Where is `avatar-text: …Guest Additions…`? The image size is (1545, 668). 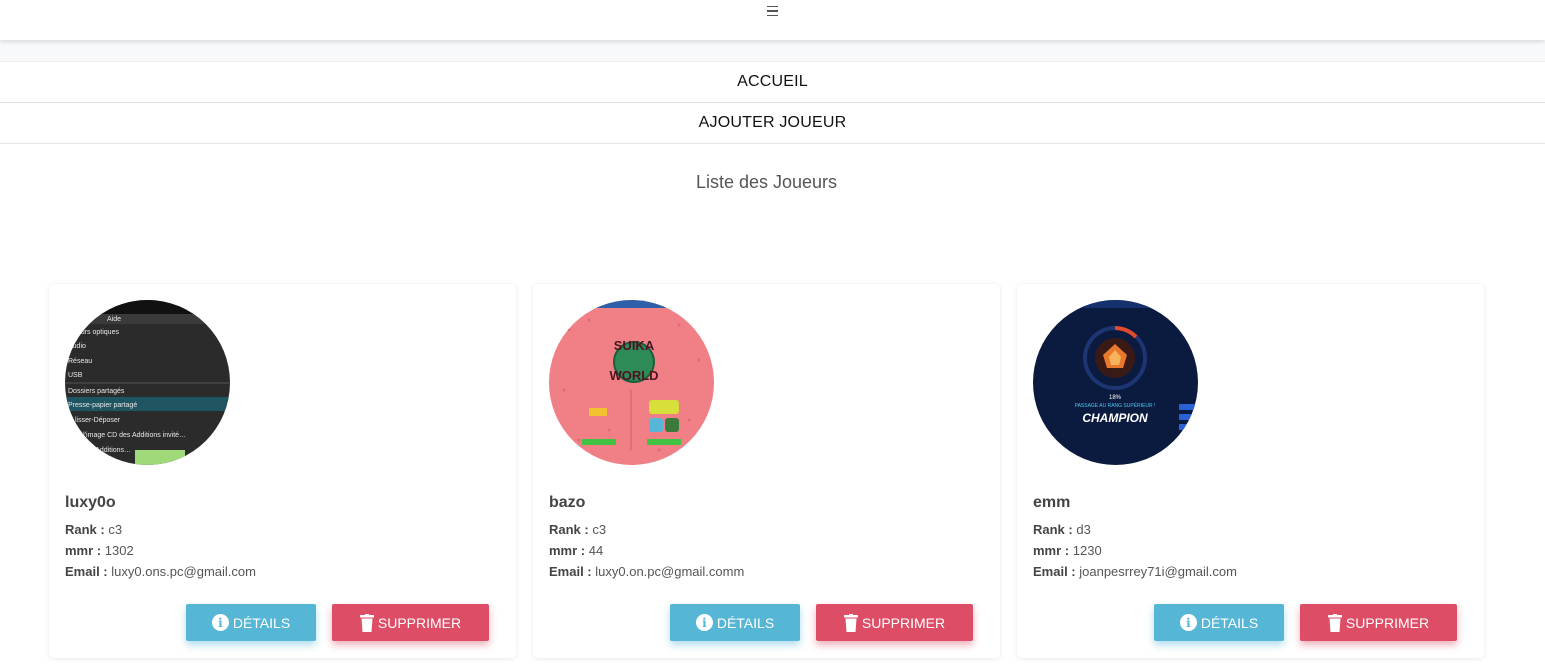 avatar-text: …Guest Additions… is located at coordinates (99, 450).